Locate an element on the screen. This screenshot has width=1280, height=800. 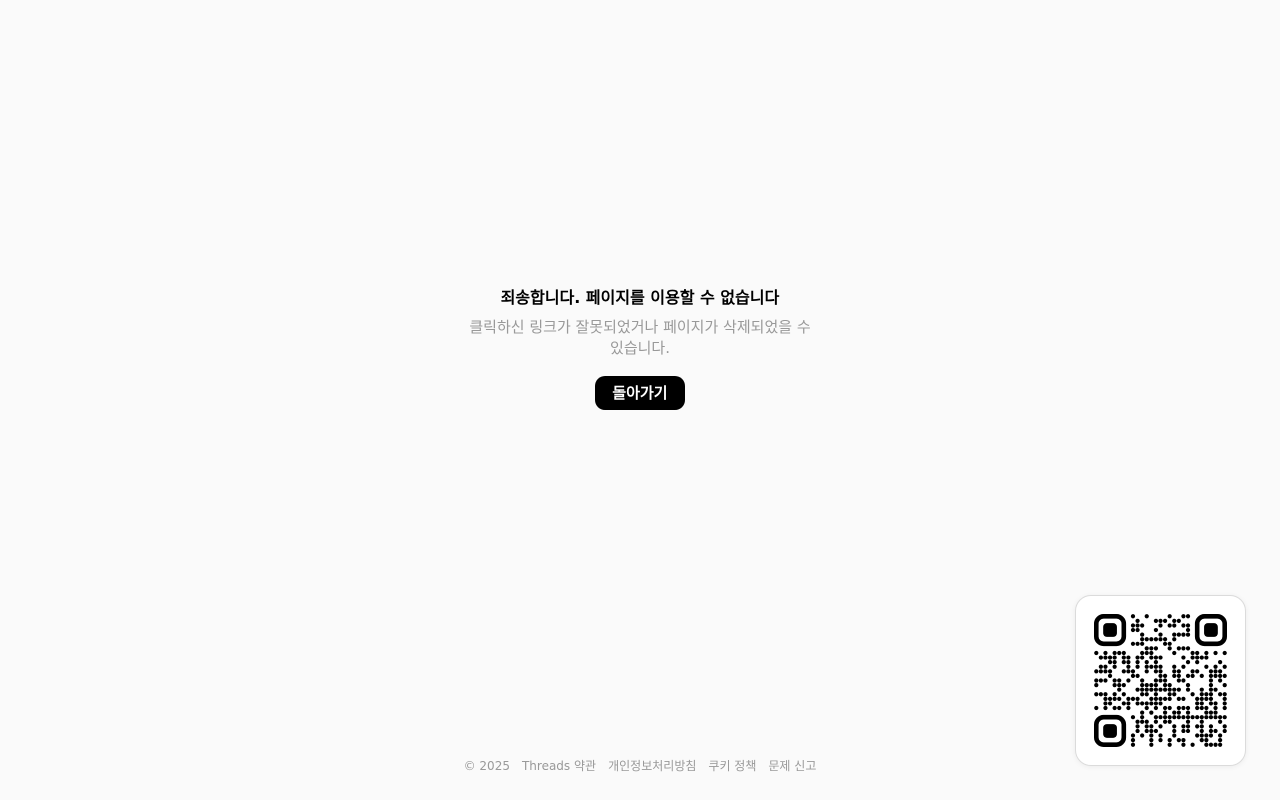
footer-link-cookies: 쿠키 정책 is located at coordinates (732, 766).